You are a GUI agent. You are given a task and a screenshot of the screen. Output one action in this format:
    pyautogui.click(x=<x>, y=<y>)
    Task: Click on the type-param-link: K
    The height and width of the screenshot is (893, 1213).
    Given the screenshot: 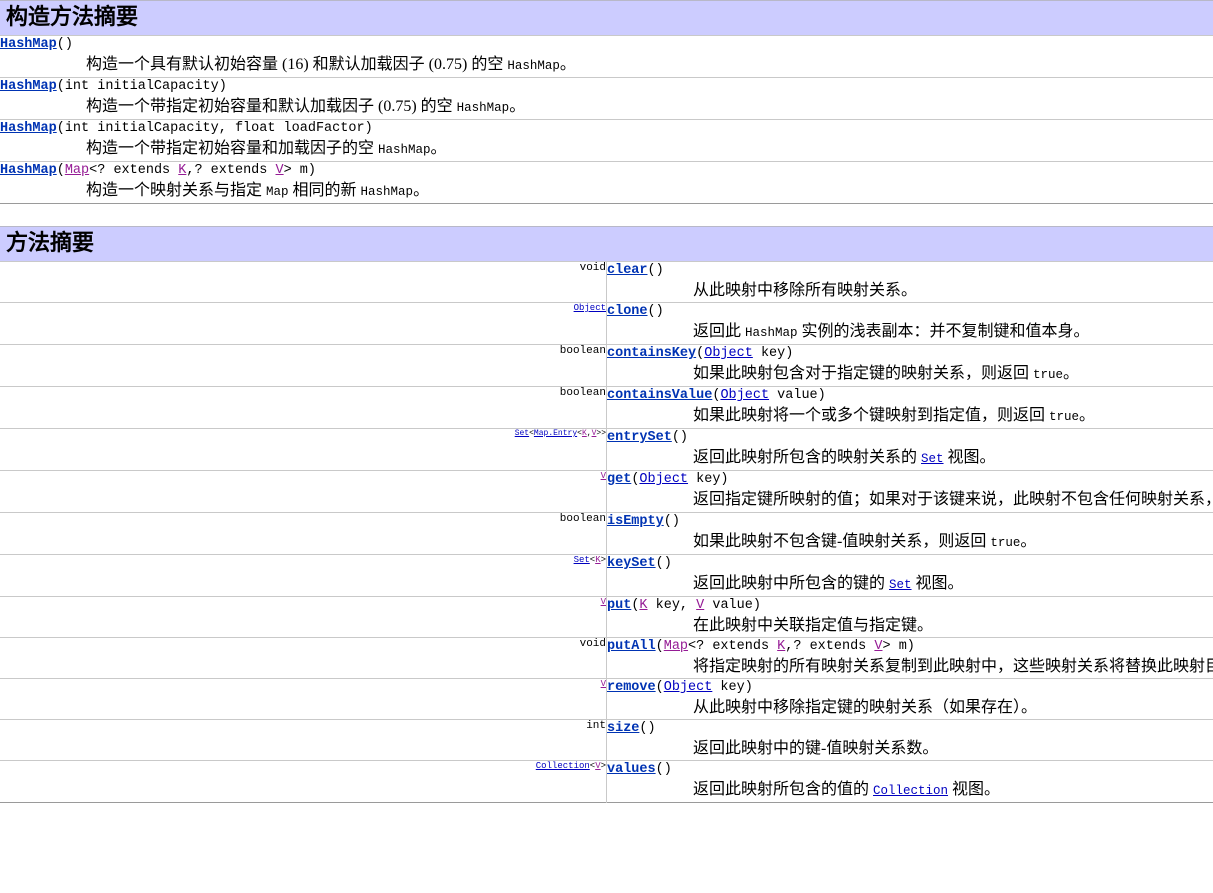 What is the action you would take?
    pyautogui.click(x=643, y=605)
    